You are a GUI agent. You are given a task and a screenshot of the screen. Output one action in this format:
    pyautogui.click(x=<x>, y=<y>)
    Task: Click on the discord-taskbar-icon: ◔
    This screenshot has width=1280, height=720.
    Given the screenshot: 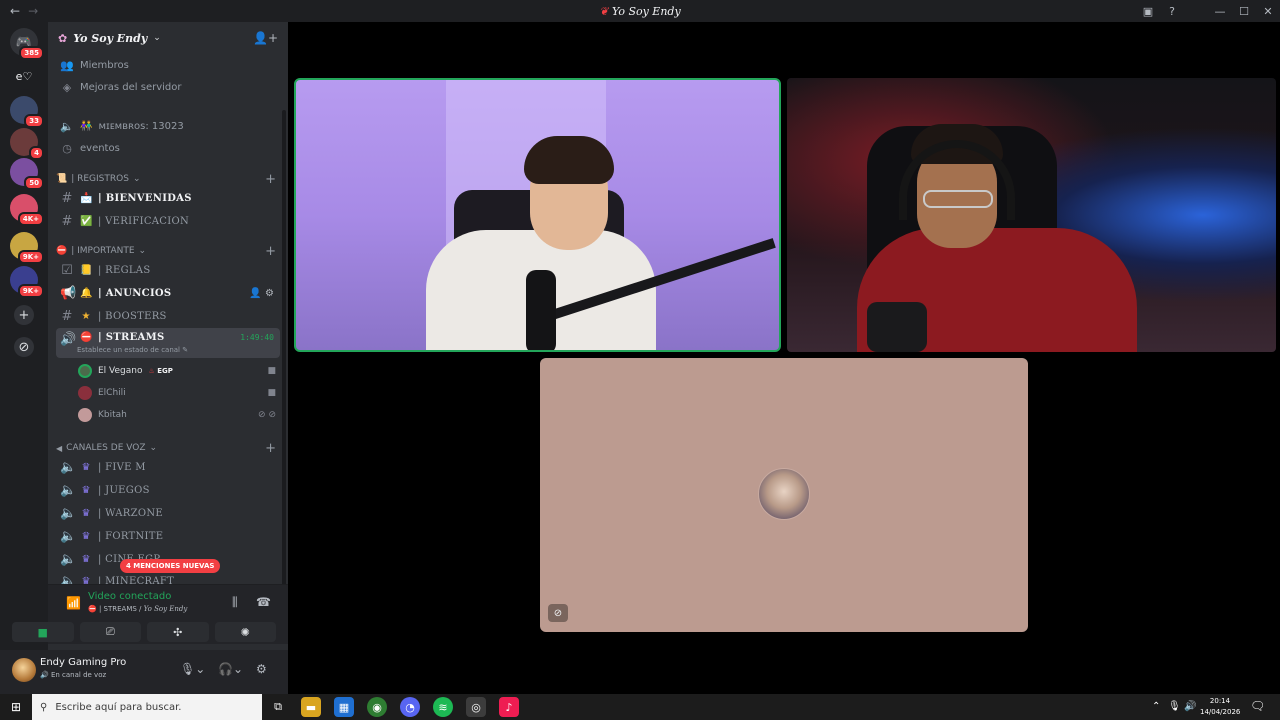 What is the action you would take?
    pyautogui.click(x=410, y=707)
    